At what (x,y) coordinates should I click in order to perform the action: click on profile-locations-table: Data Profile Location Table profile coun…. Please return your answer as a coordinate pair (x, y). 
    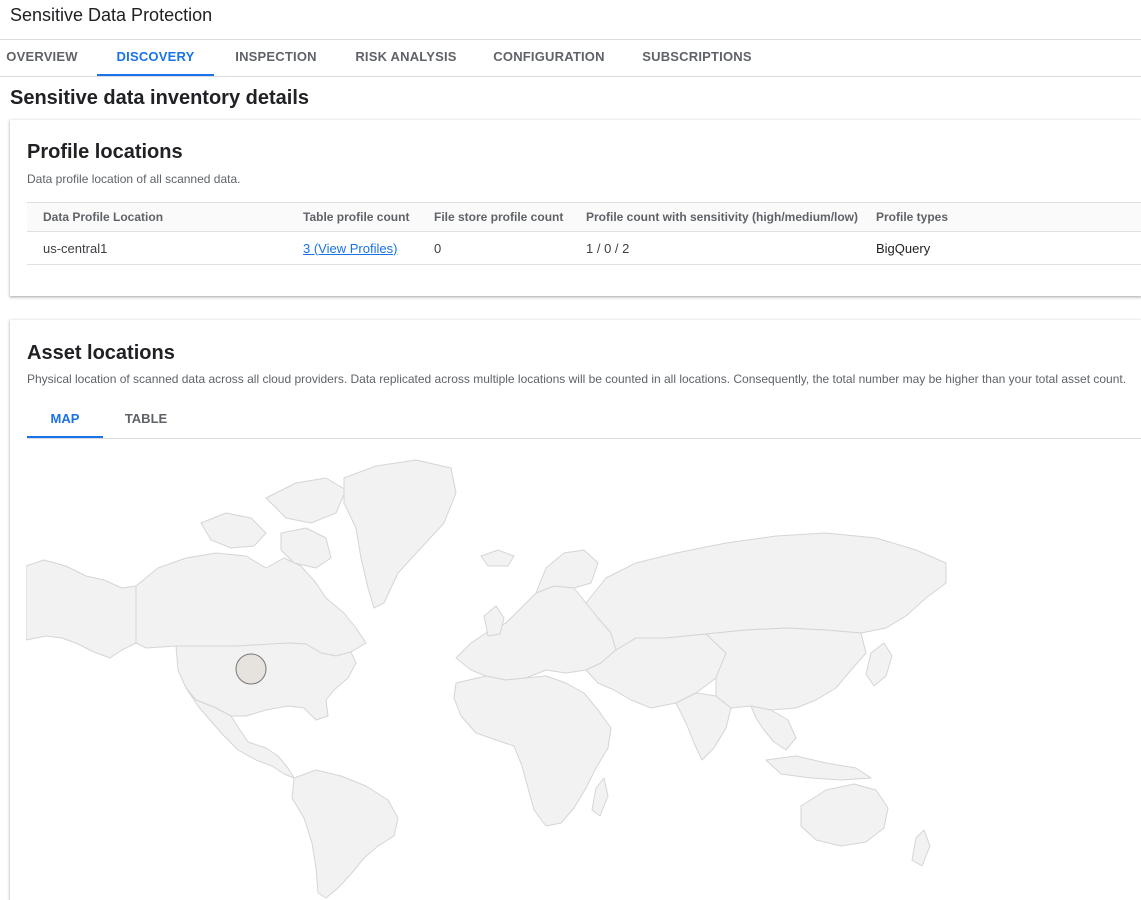
    Looking at the image, I should click on (584, 233).